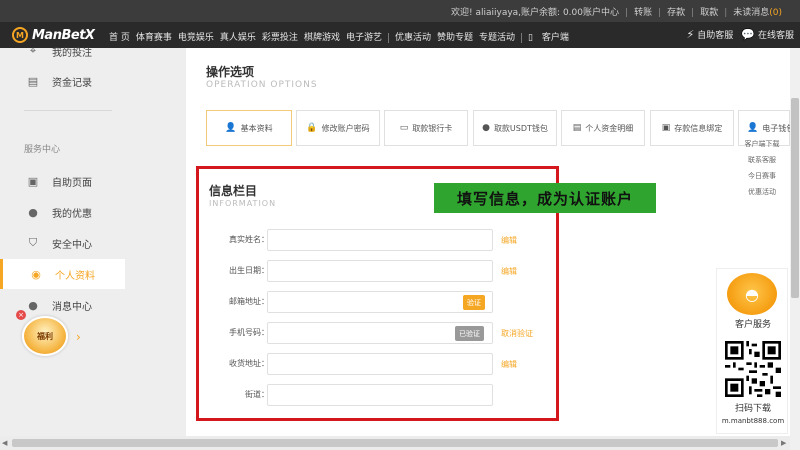 This screenshot has width=800, height=450. I want to click on sidebar-item-label: 安全中心, so click(72, 245).